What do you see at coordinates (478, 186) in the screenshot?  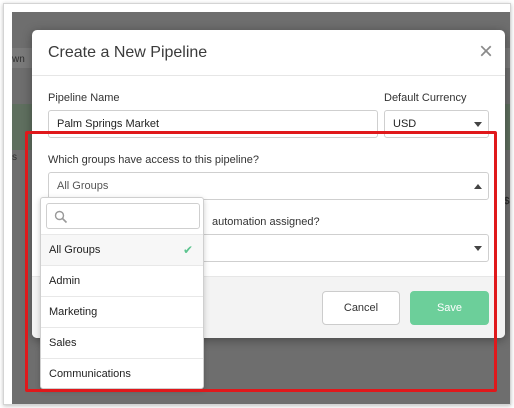 I see `chevron-up-icon` at bounding box center [478, 186].